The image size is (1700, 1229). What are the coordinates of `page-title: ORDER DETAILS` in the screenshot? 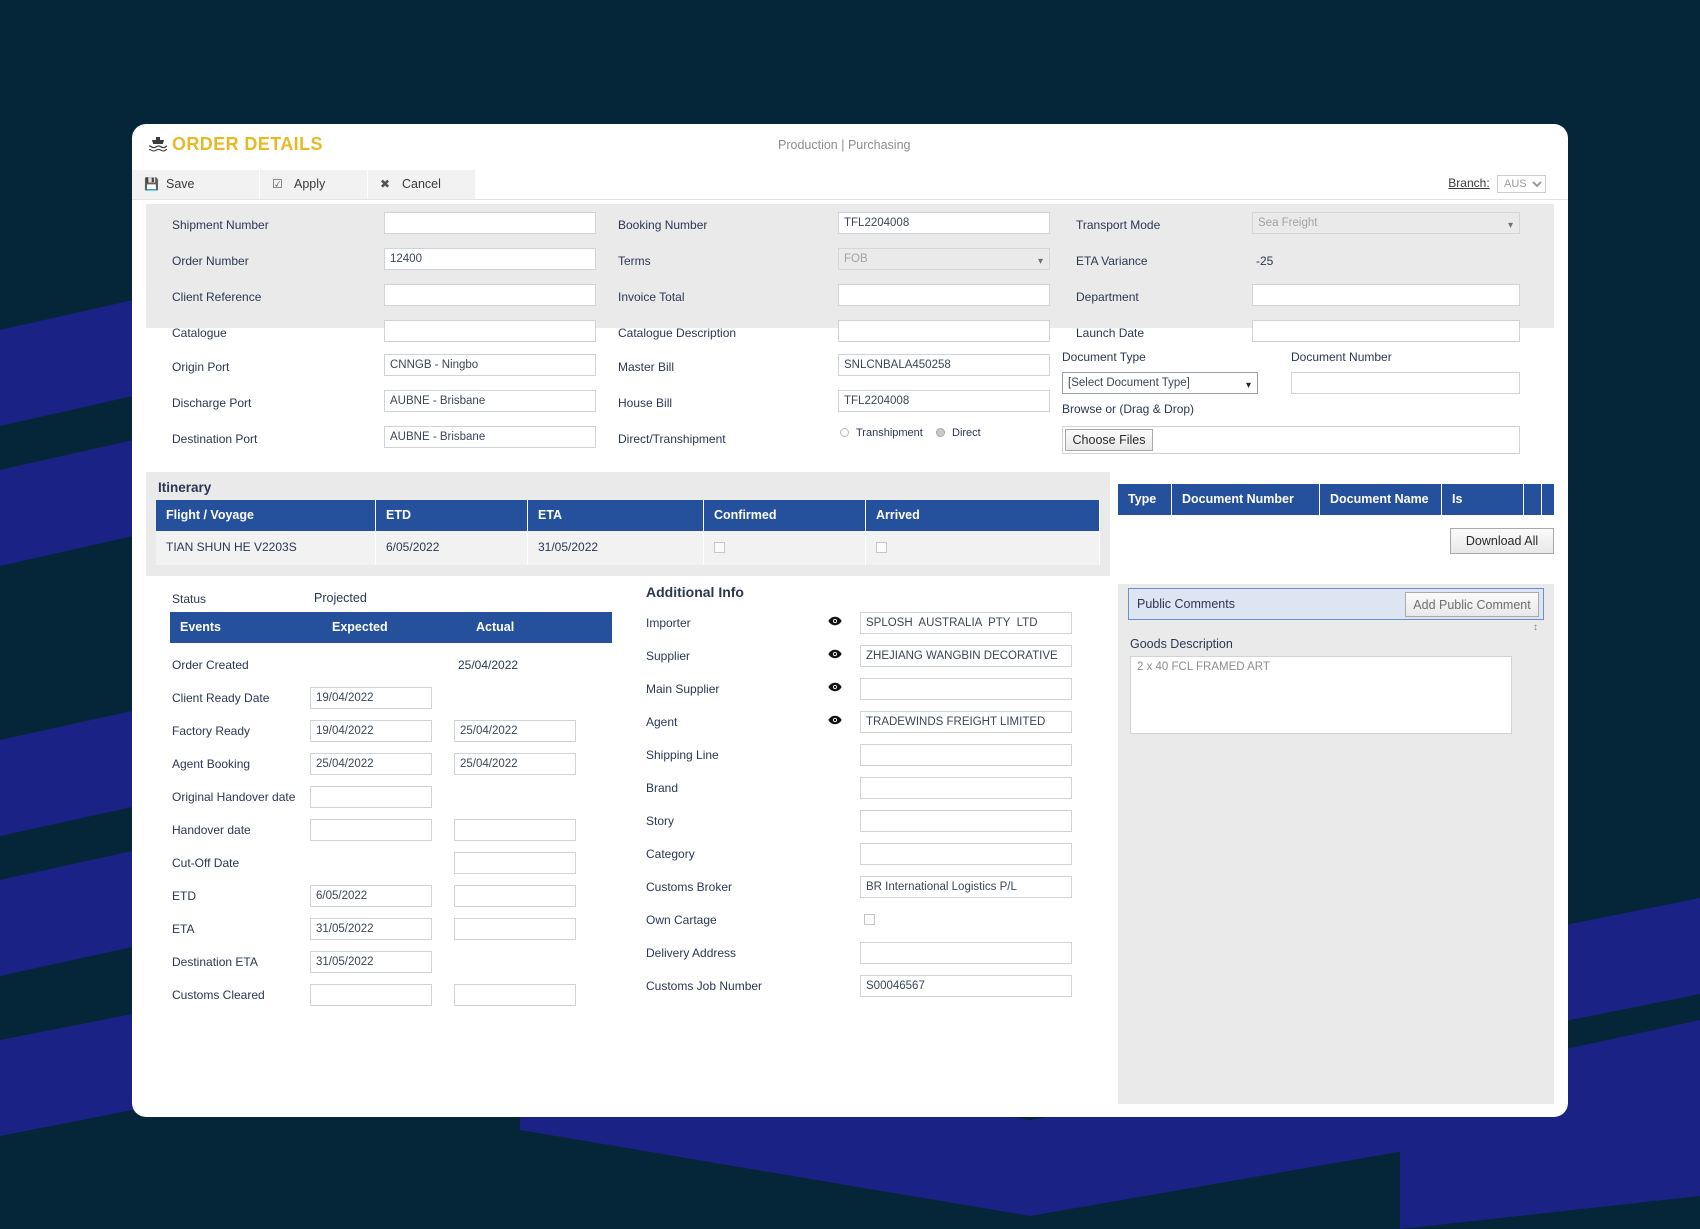 It's located at (247, 144).